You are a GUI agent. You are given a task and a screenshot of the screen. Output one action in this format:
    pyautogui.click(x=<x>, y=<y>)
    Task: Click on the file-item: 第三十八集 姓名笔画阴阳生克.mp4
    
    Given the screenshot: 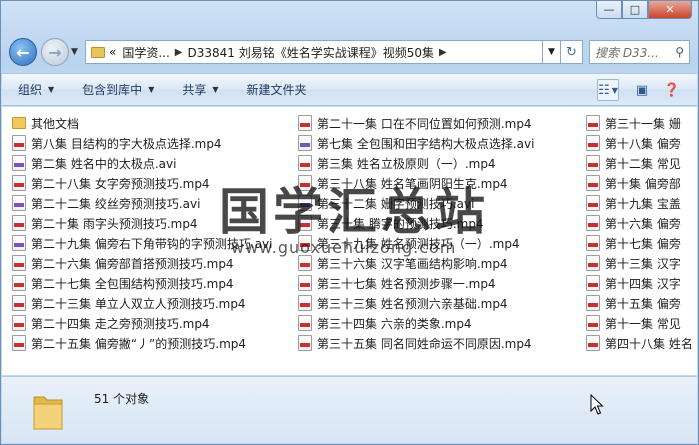 What is the action you would take?
    pyautogui.click(x=442, y=183)
    